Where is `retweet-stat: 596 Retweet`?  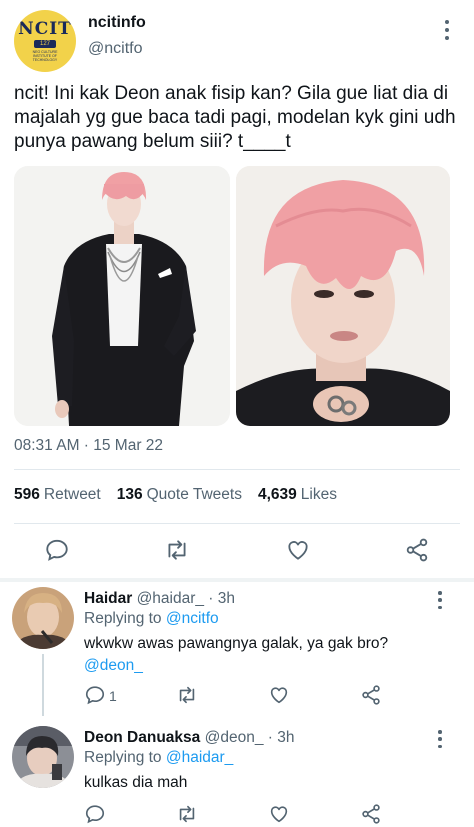
retweet-stat: 596 Retweet is located at coordinates (57, 495).